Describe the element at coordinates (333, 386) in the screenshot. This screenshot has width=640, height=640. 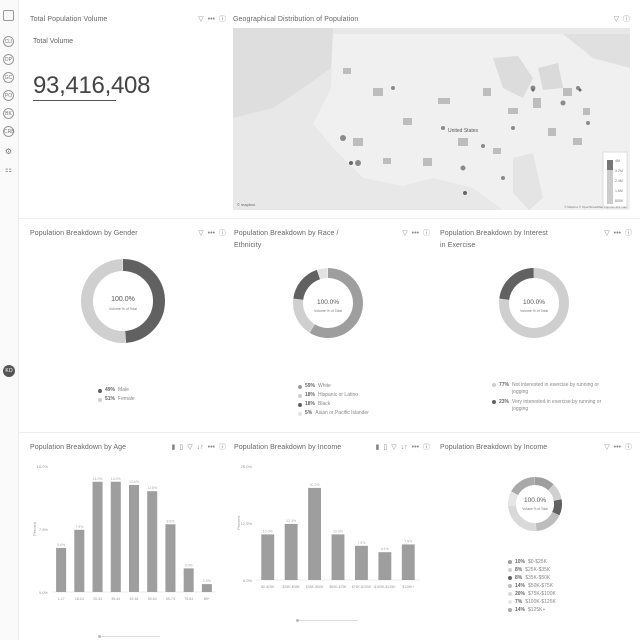
I see `legend-item: 59% White` at that location.